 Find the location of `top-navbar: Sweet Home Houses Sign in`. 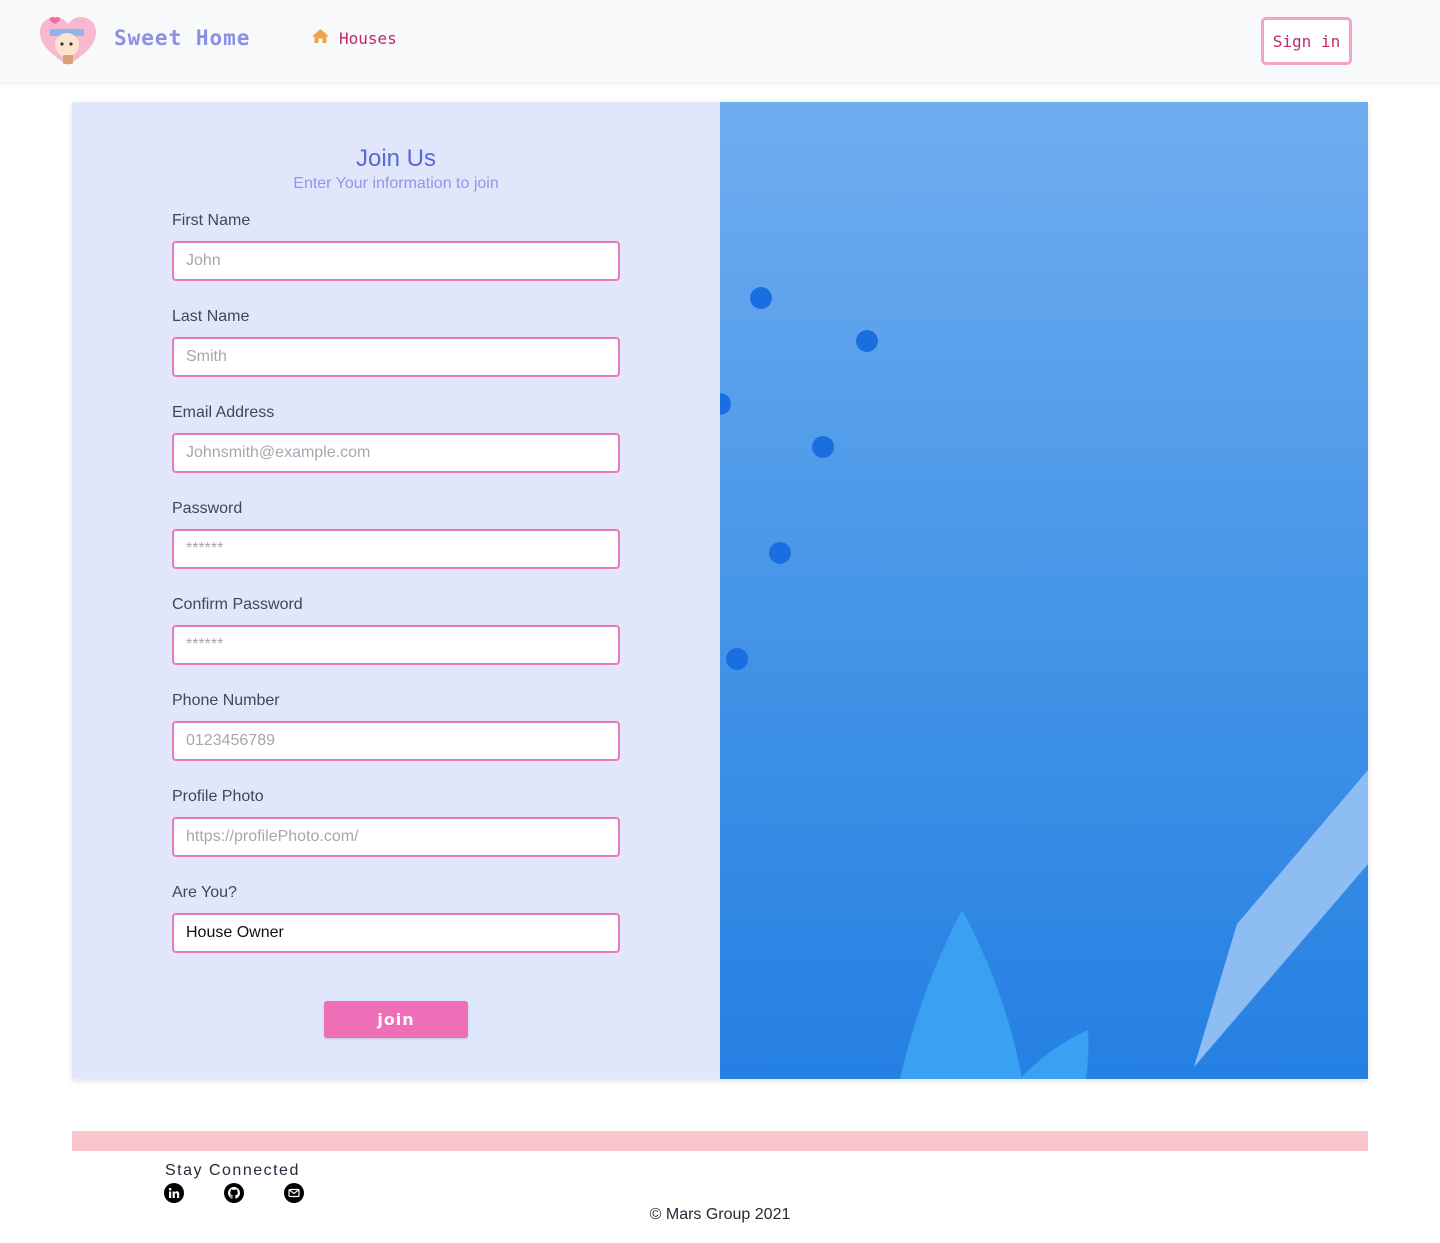

top-navbar: Sweet Home Houses Sign in is located at coordinates (720, 41).